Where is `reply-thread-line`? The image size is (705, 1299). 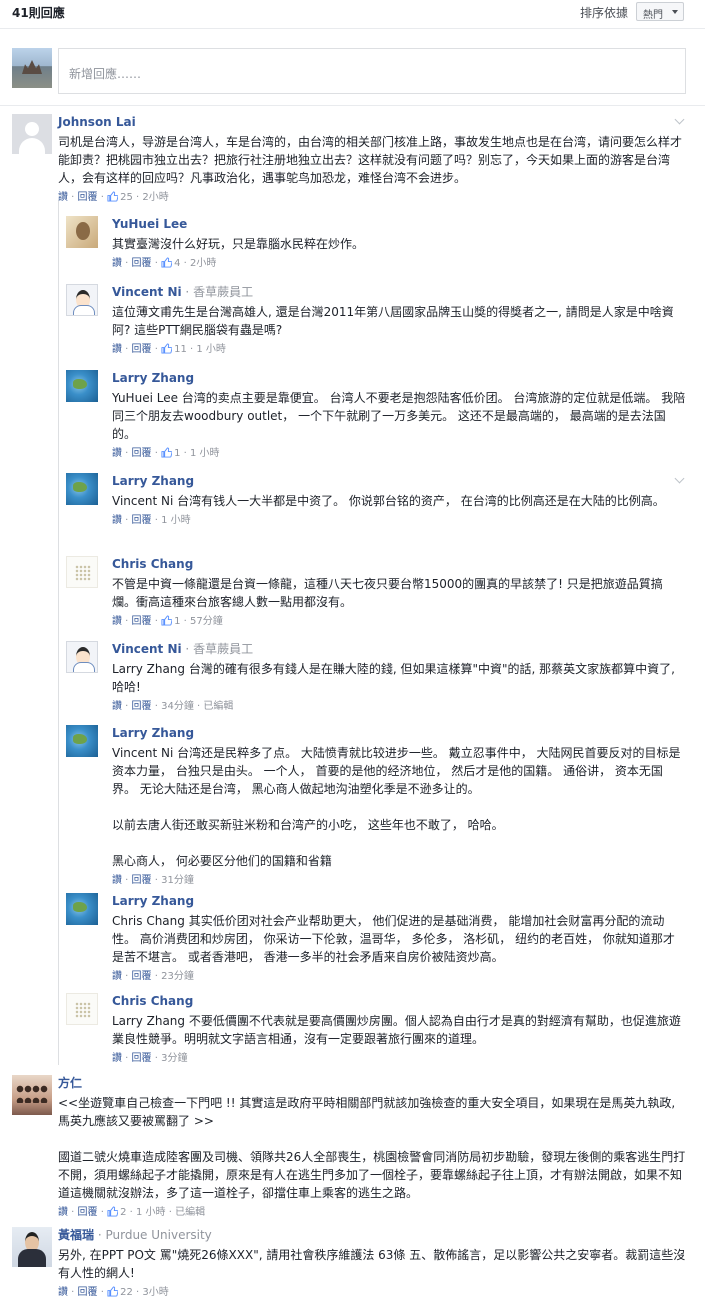
reply-thread-line is located at coordinates (58, 632).